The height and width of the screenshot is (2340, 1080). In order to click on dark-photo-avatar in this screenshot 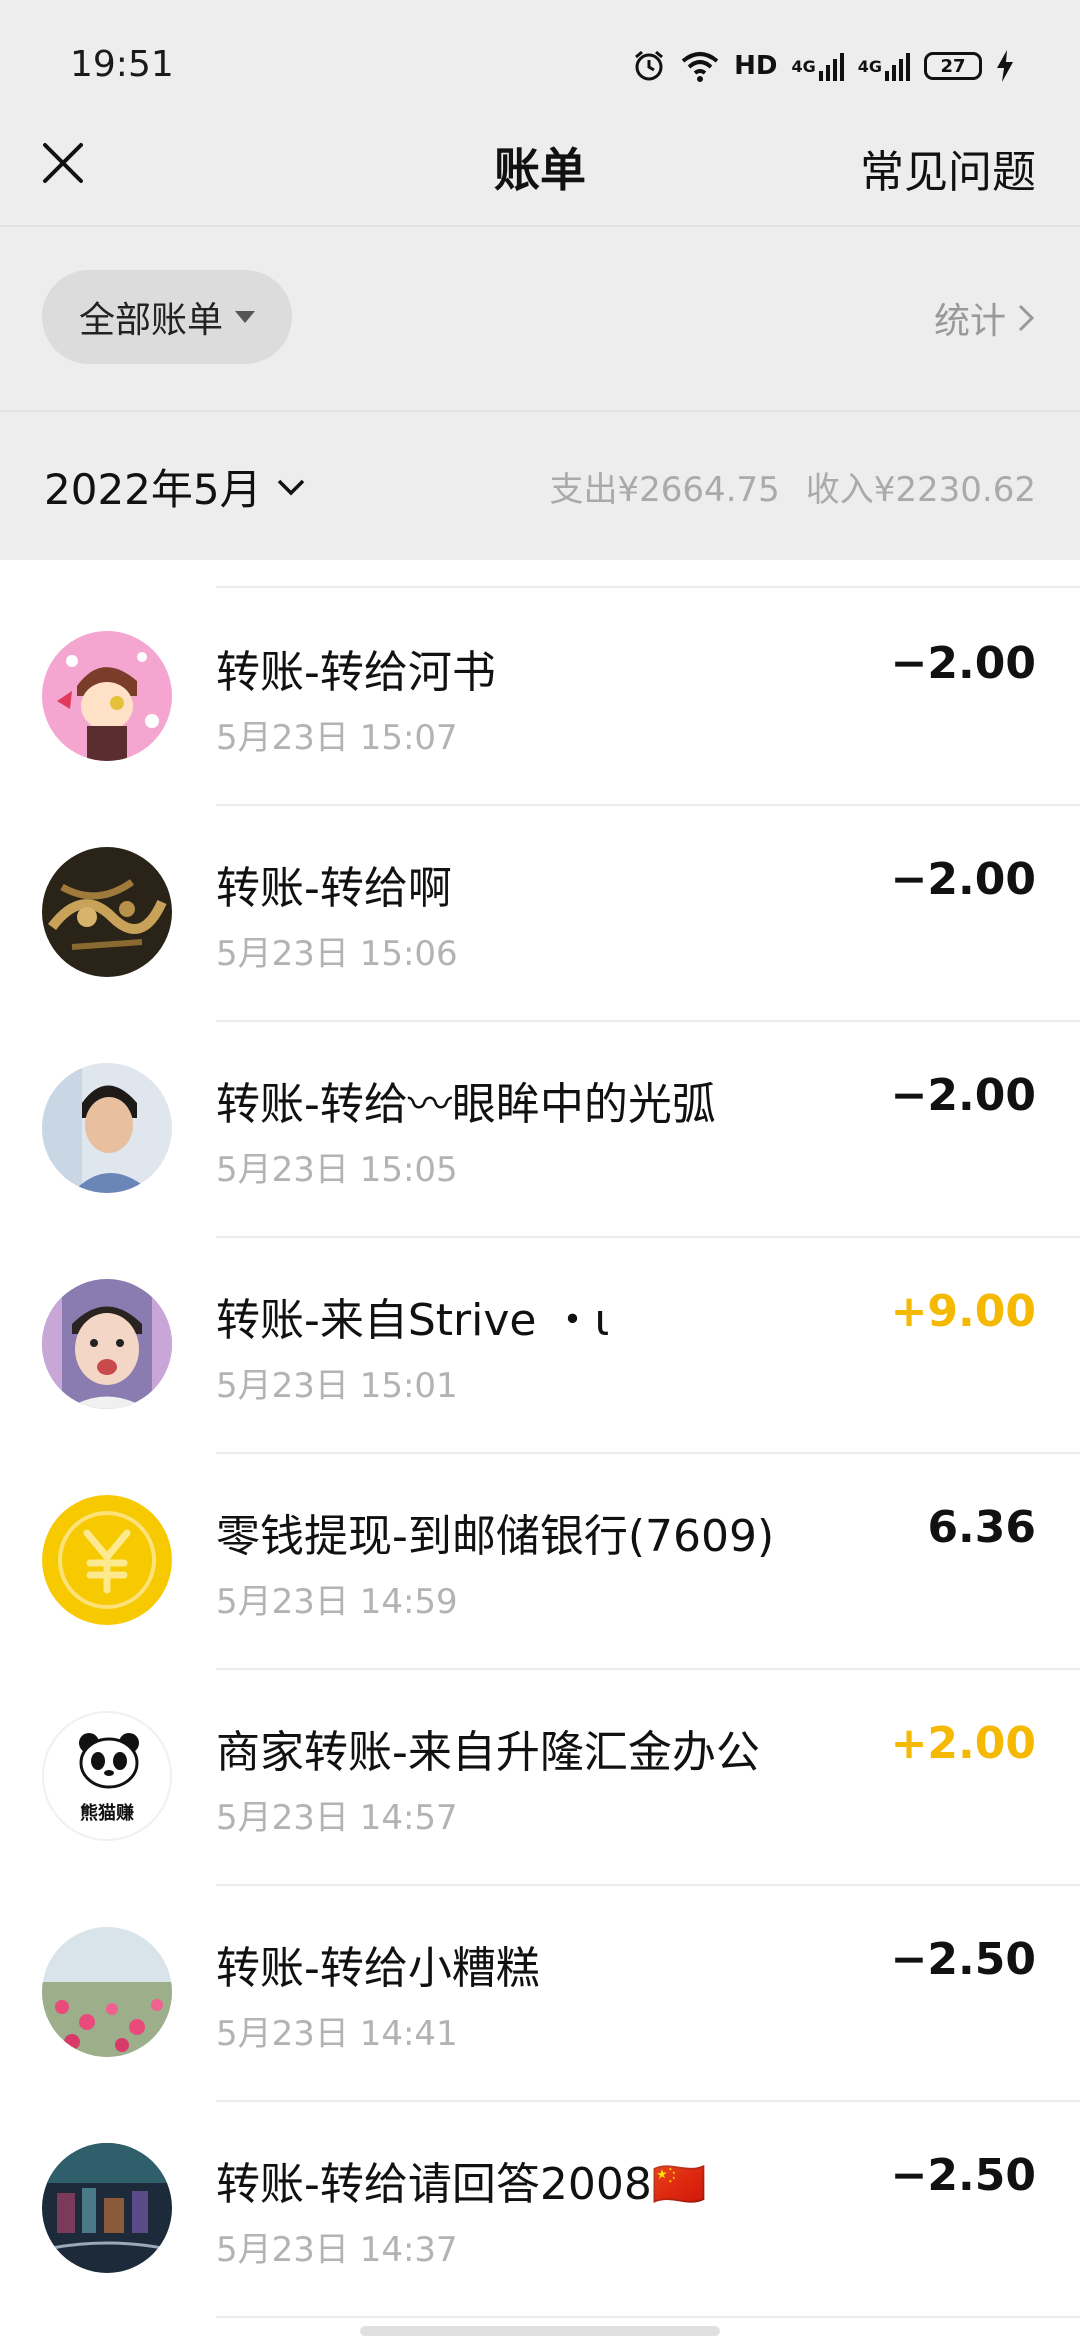, I will do `click(107, 912)`.